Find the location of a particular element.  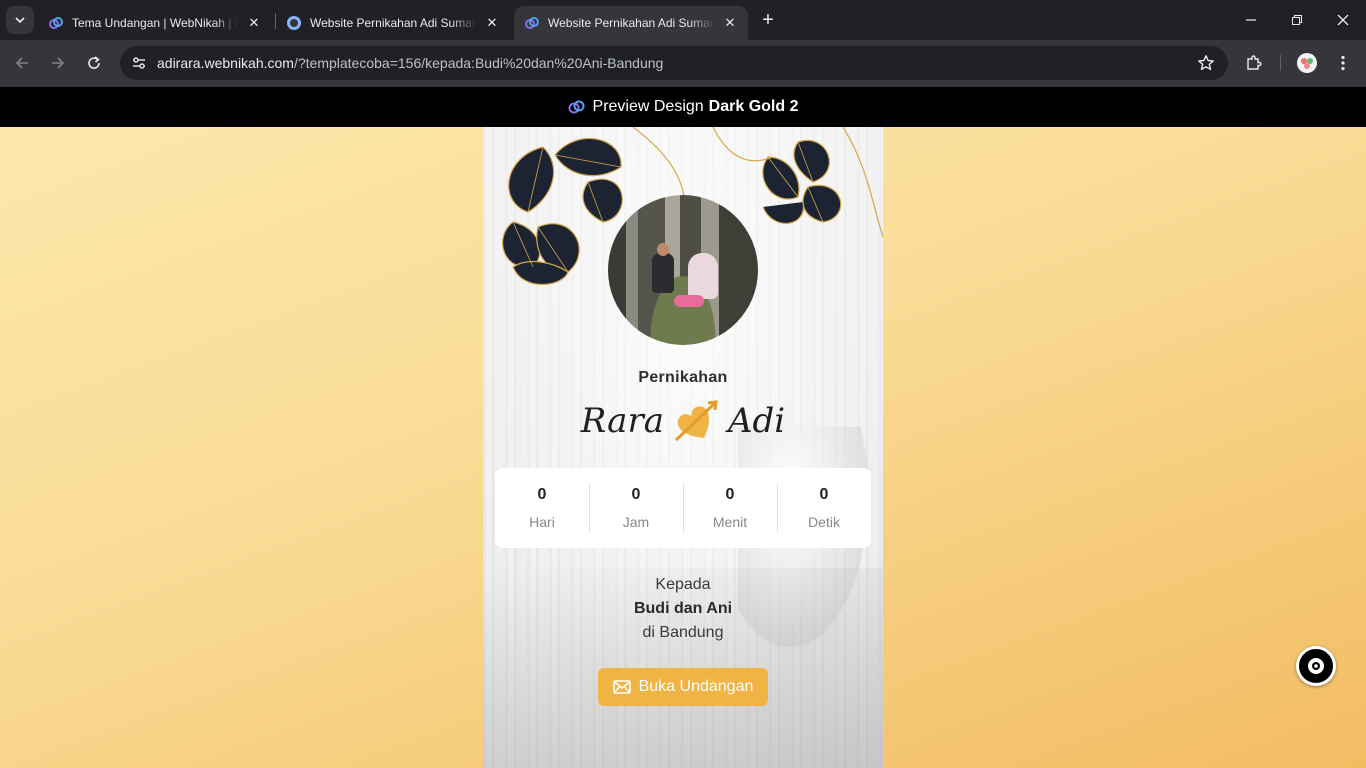

photo-bride-figure is located at coordinates (703, 276).